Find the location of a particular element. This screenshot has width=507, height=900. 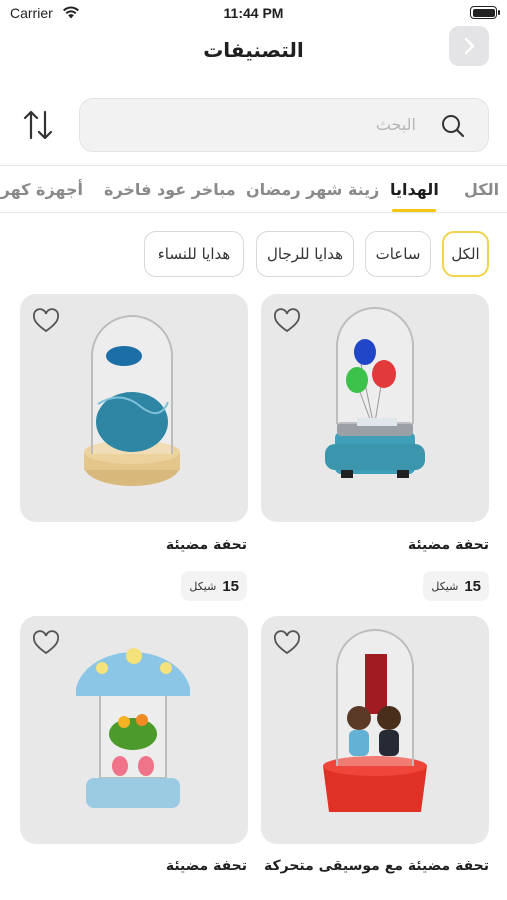

product-name: تحفة مضيئة مع موسيقى متحركة is located at coordinates (376, 866).